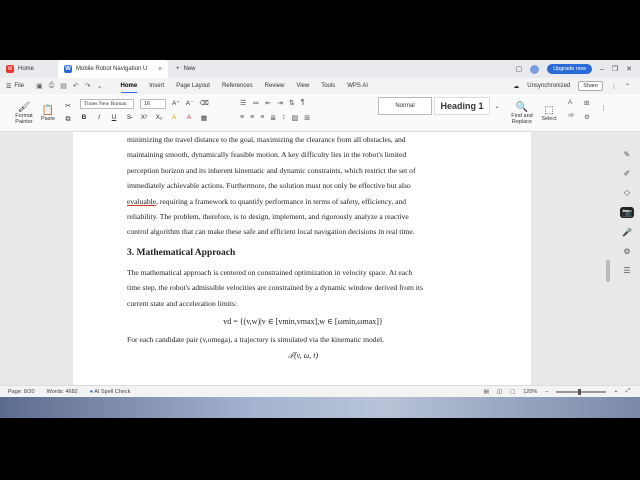 The image size is (640, 480). I want to click on tab-ribbon-insert: Insert, so click(156, 86).